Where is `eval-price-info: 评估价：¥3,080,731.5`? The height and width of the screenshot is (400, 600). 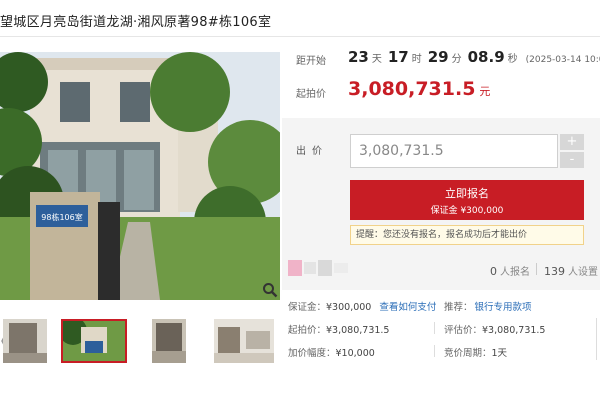 eval-price-info: 评估价：¥3,080,731.5 is located at coordinates (494, 329).